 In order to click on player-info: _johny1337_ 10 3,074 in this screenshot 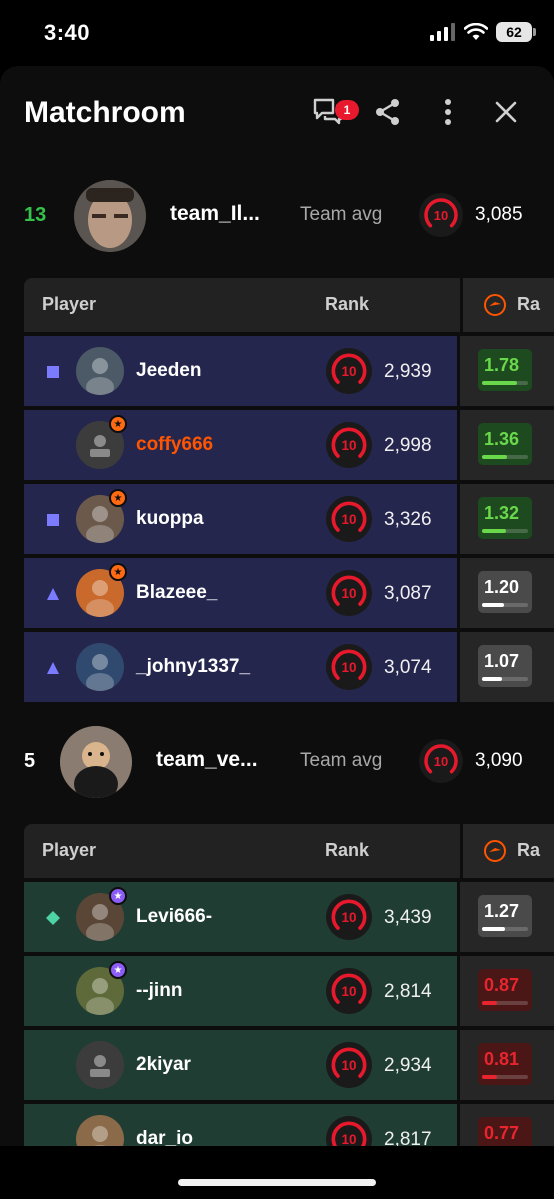, I will do `click(240, 667)`.